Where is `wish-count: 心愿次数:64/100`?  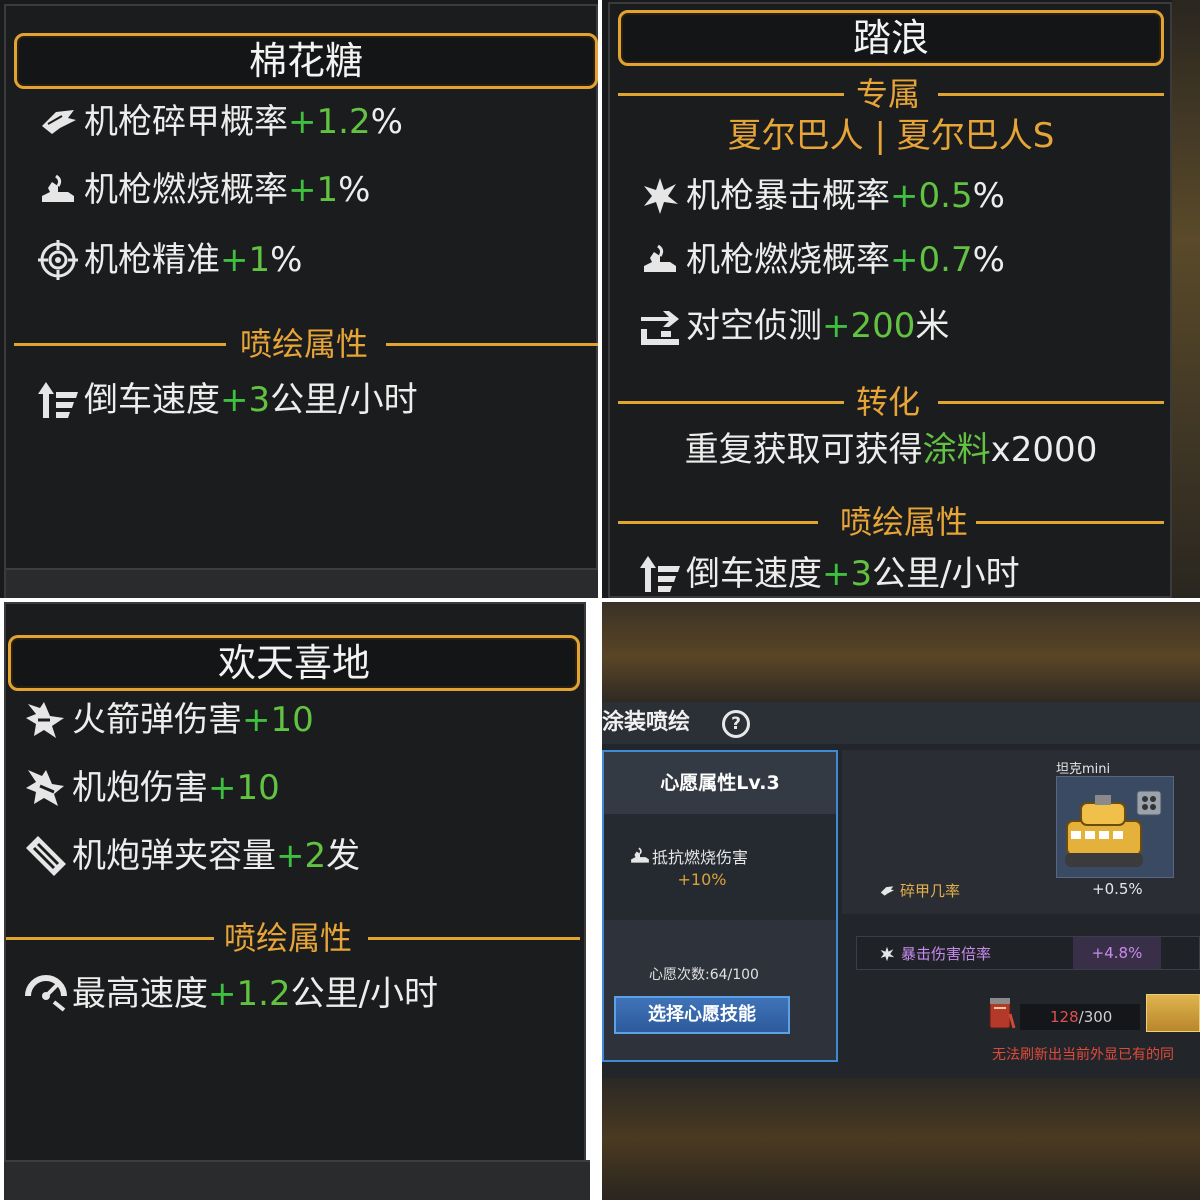 wish-count: 心愿次数:64/100 is located at coordinates (704, 975).